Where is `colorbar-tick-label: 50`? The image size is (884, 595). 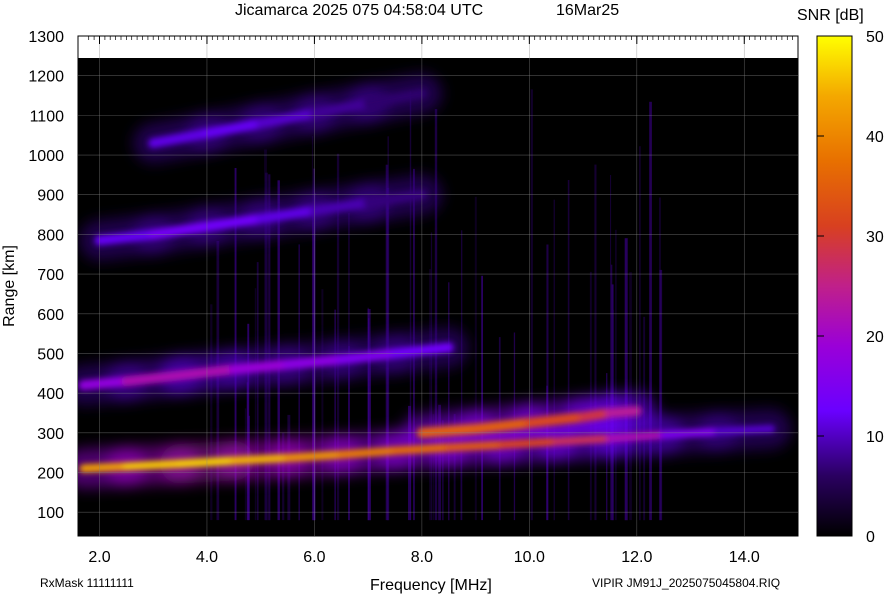 colorbar-tick-label: 50 is located at coordinates (875, 37).